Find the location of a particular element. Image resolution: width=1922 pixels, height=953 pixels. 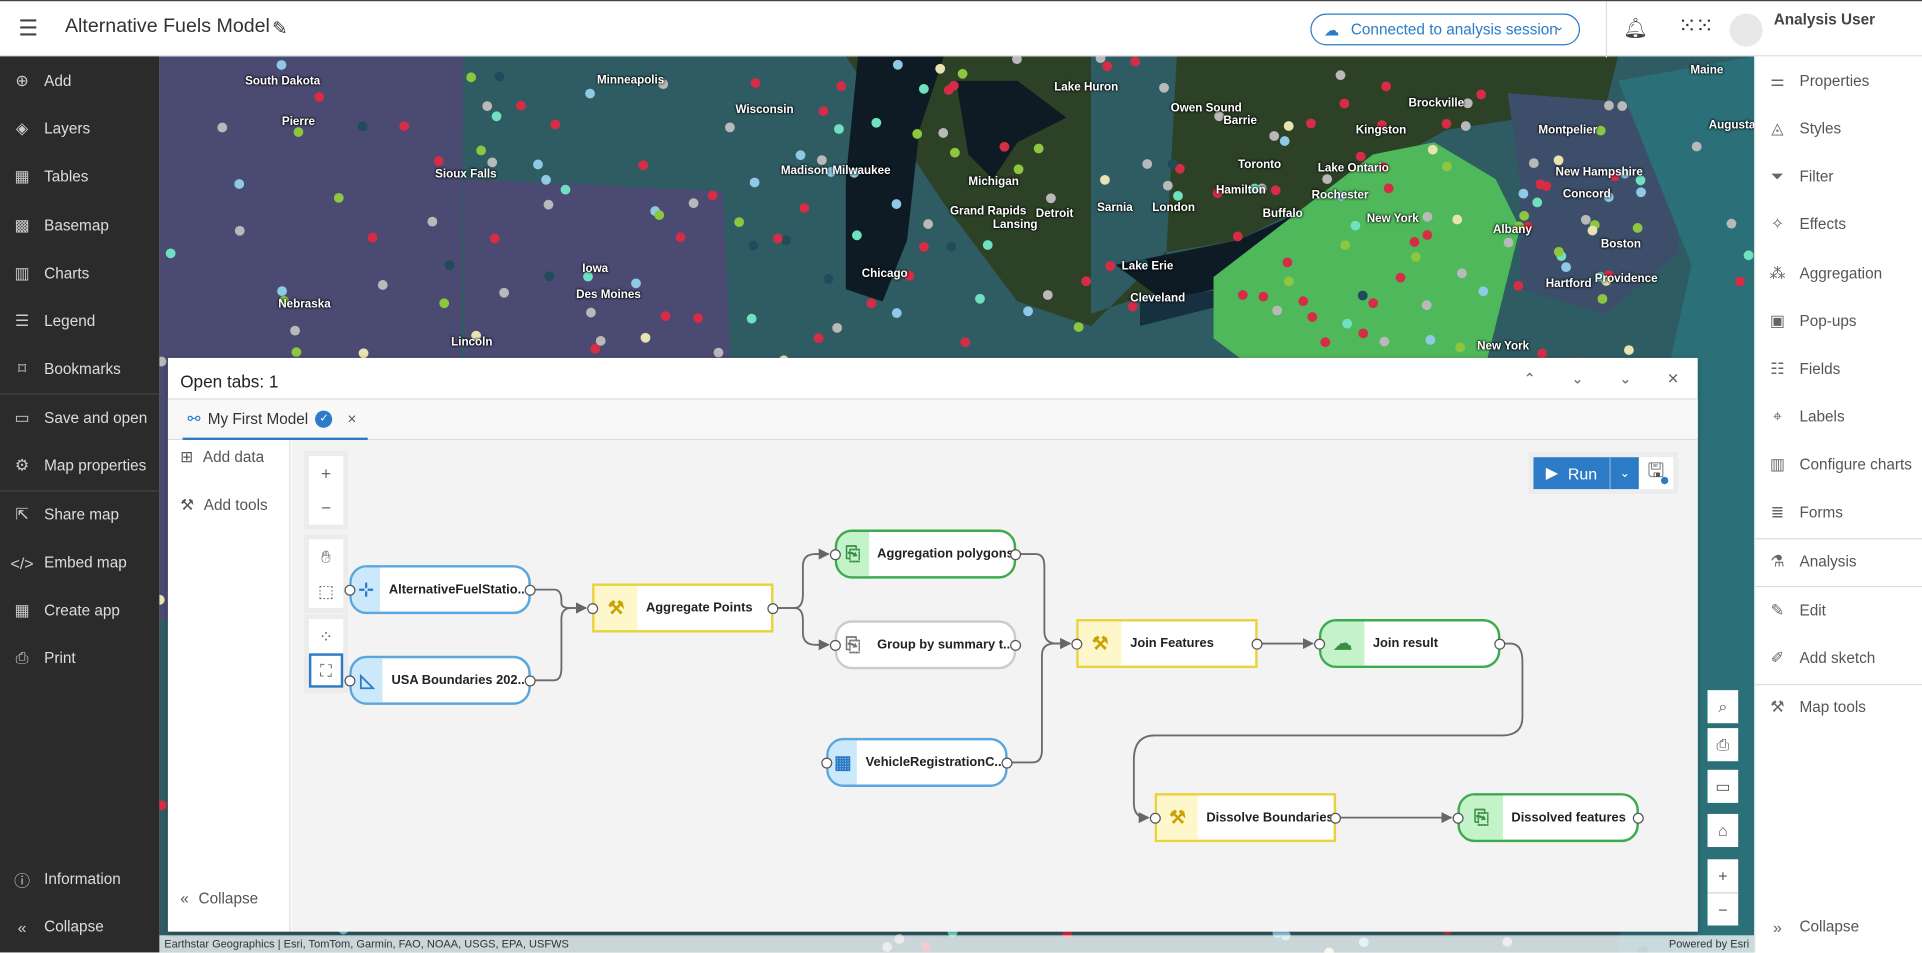

sidebar-item-embed-map: </> Embed map is located at coordinates (79, 563).